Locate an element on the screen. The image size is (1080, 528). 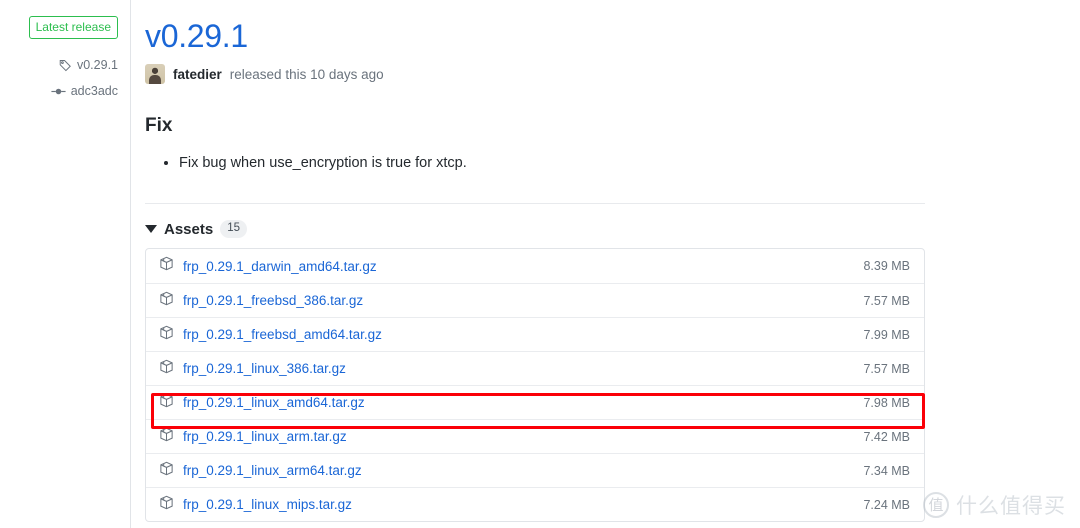
release-tag-label: v0.29.1 is located at coordinates (97, 65).